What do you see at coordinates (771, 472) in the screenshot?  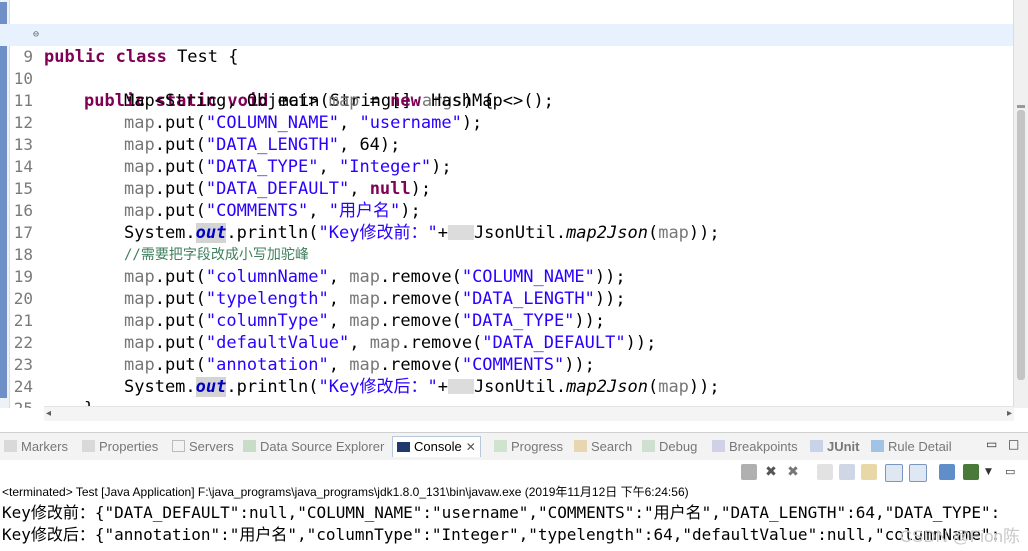 I see `remove-launch-icon: ✖` at bounding box center [771, 472].